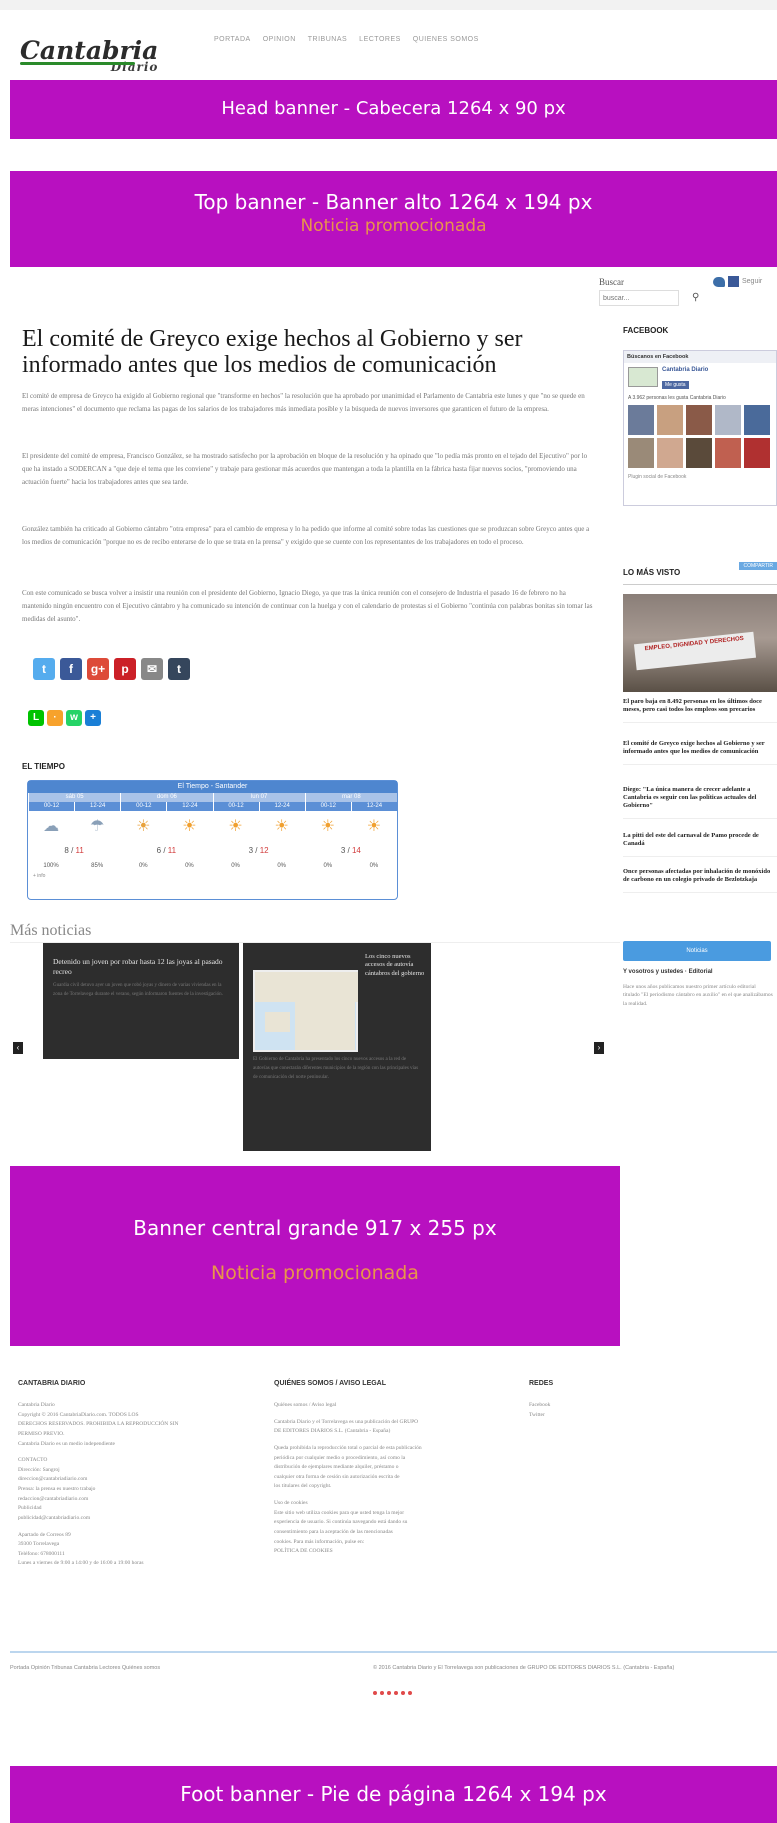 The image size is (777, 1823). What do you see at coordinates (18, 1048) in the screenshot?
I see `chevron-left-icon: ‹` at bounding box center [18, 1048].